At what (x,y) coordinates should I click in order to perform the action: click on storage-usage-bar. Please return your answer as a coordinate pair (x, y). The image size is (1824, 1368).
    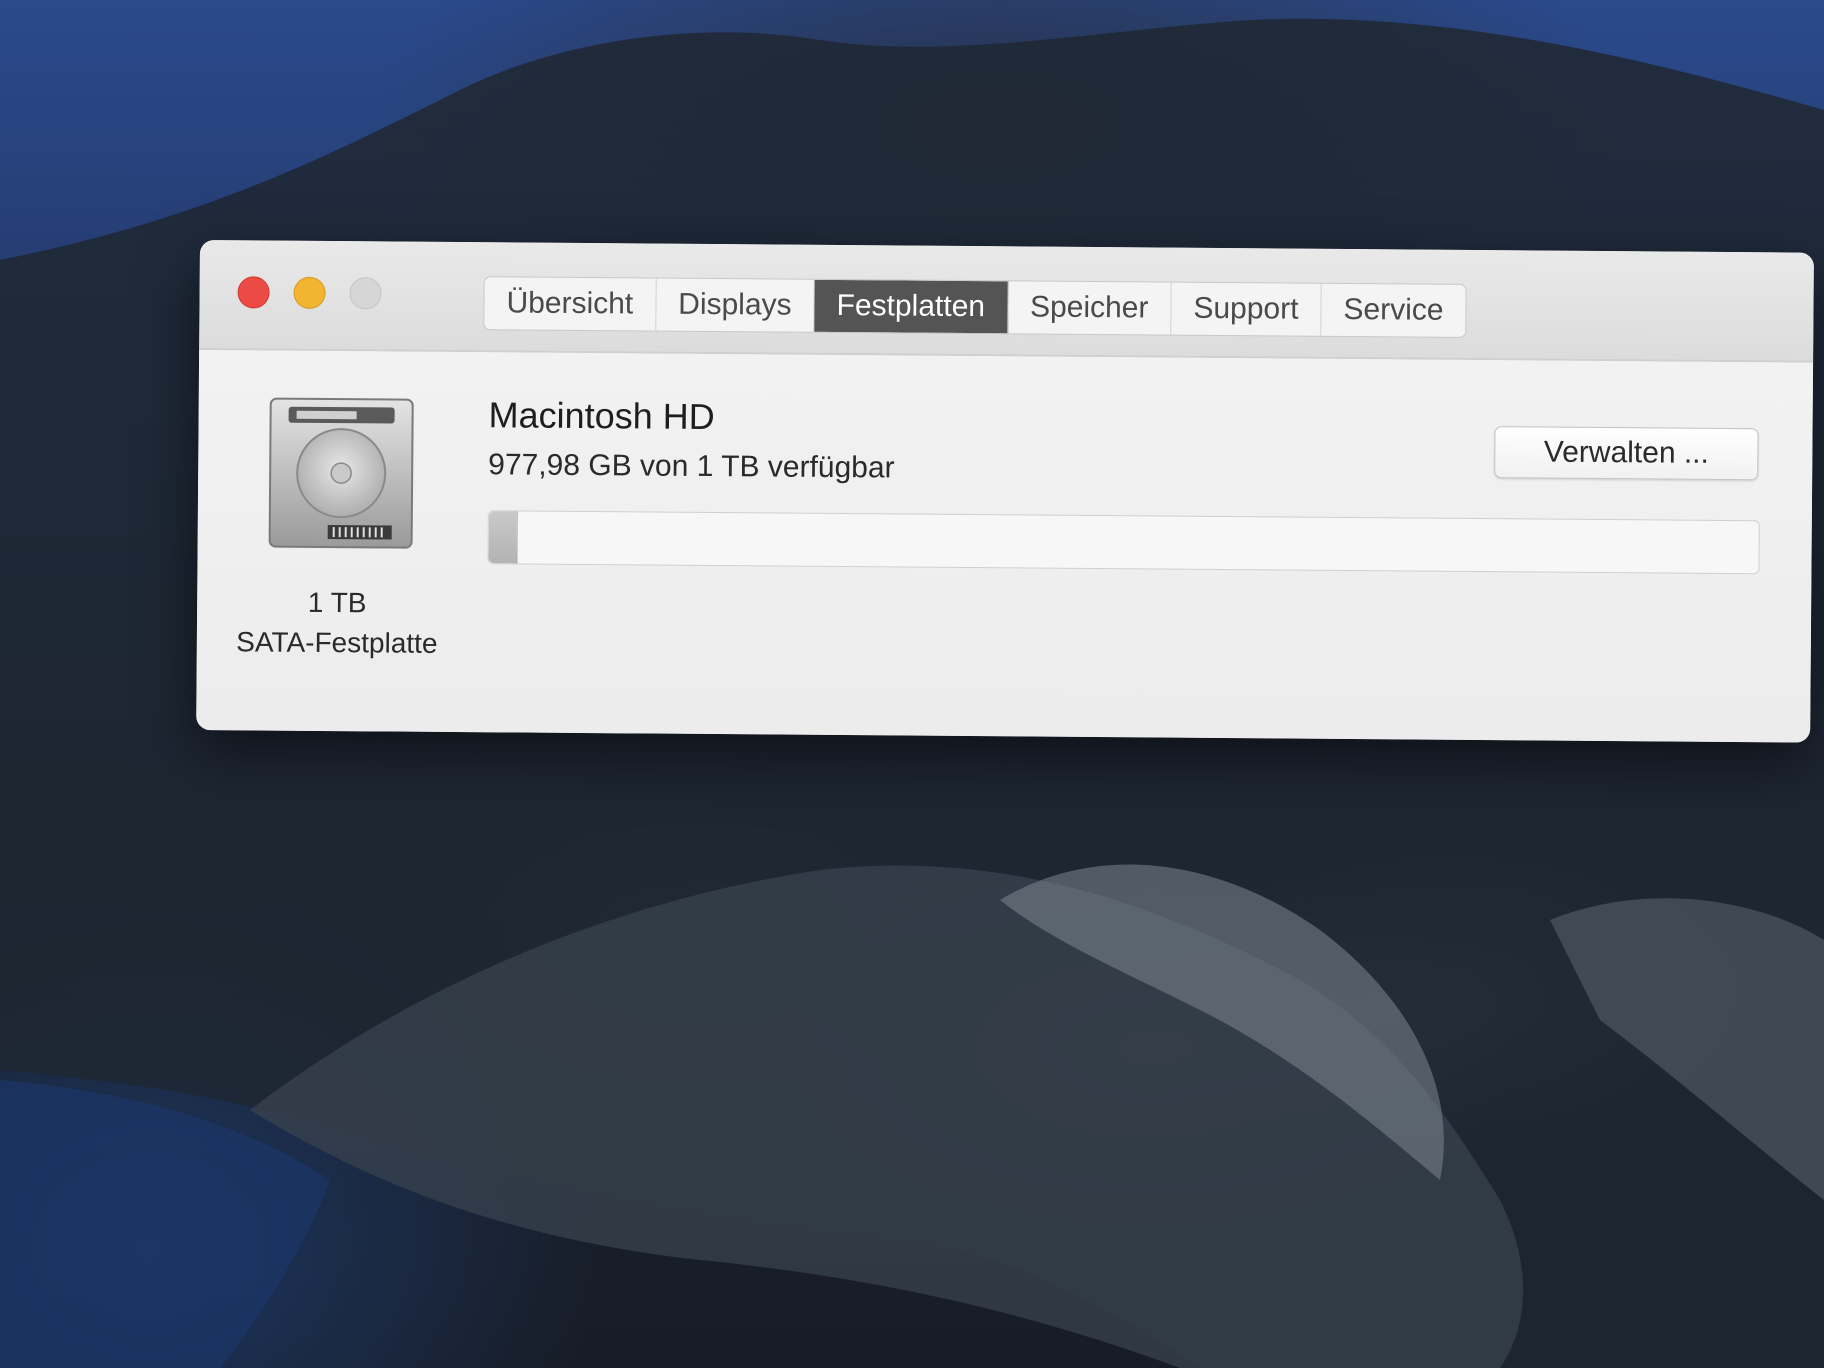
    Looking at the image, I should click on (1123, 542).